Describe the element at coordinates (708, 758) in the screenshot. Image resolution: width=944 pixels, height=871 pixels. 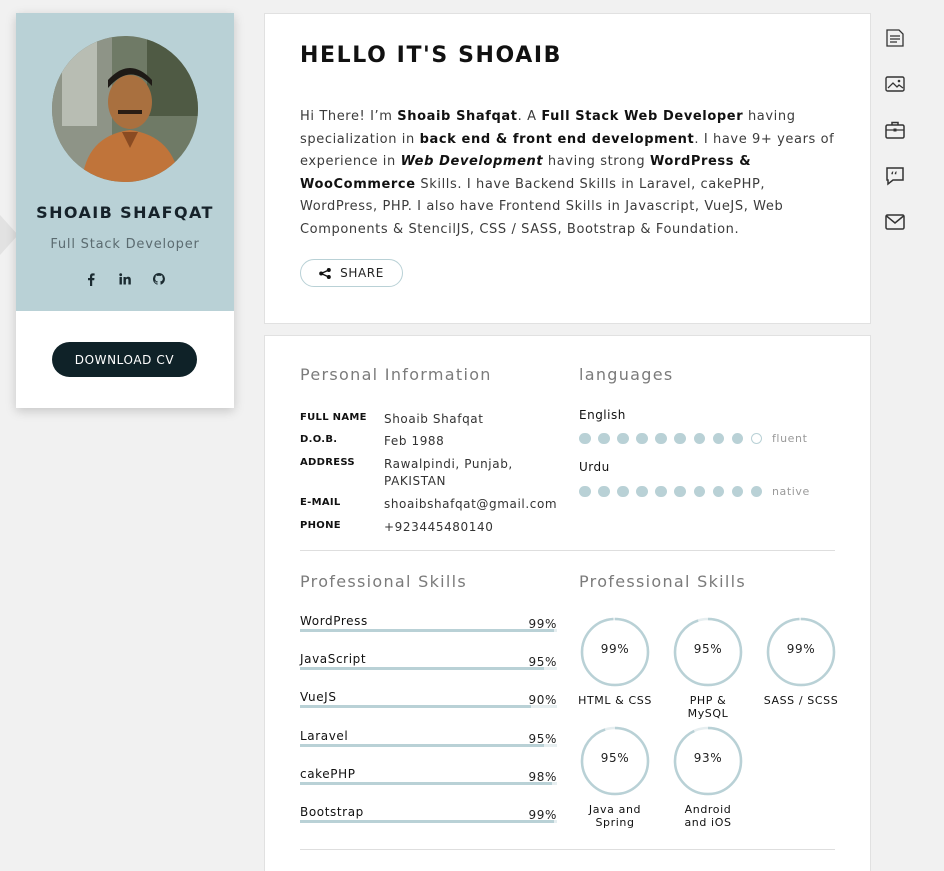
I see `skill-percent: 93%` at that location.